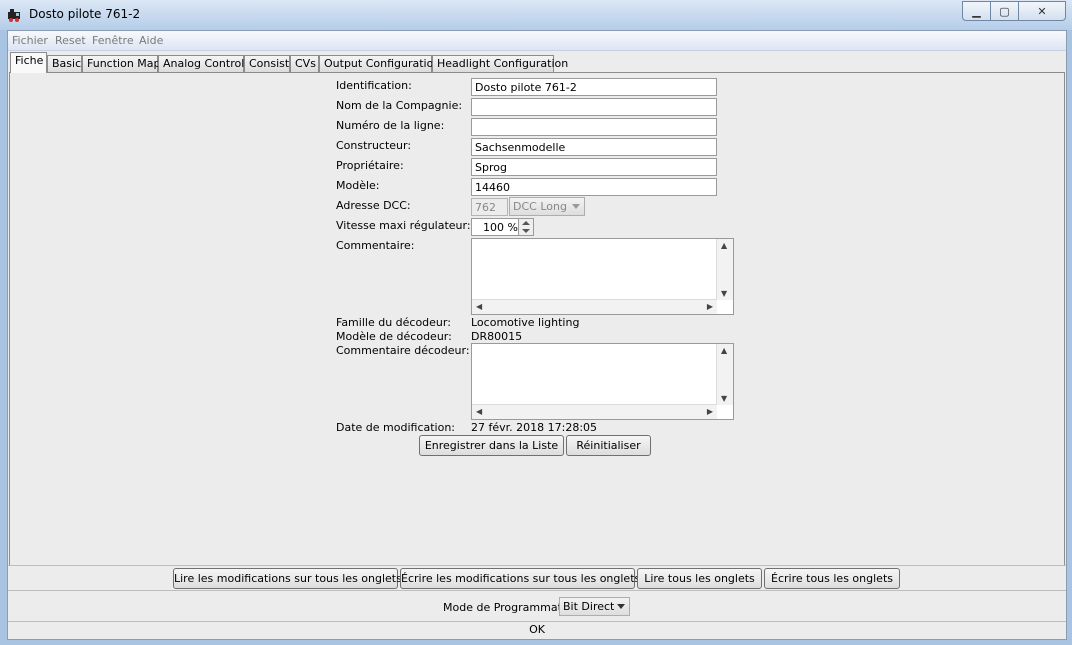 Image resolution: width=1072 pixels, height=645 pixels. Describe the element at coordinates (394, 336) in the screenshot. I see `decoder-model-label: Modèle de décodeur:` at that location.